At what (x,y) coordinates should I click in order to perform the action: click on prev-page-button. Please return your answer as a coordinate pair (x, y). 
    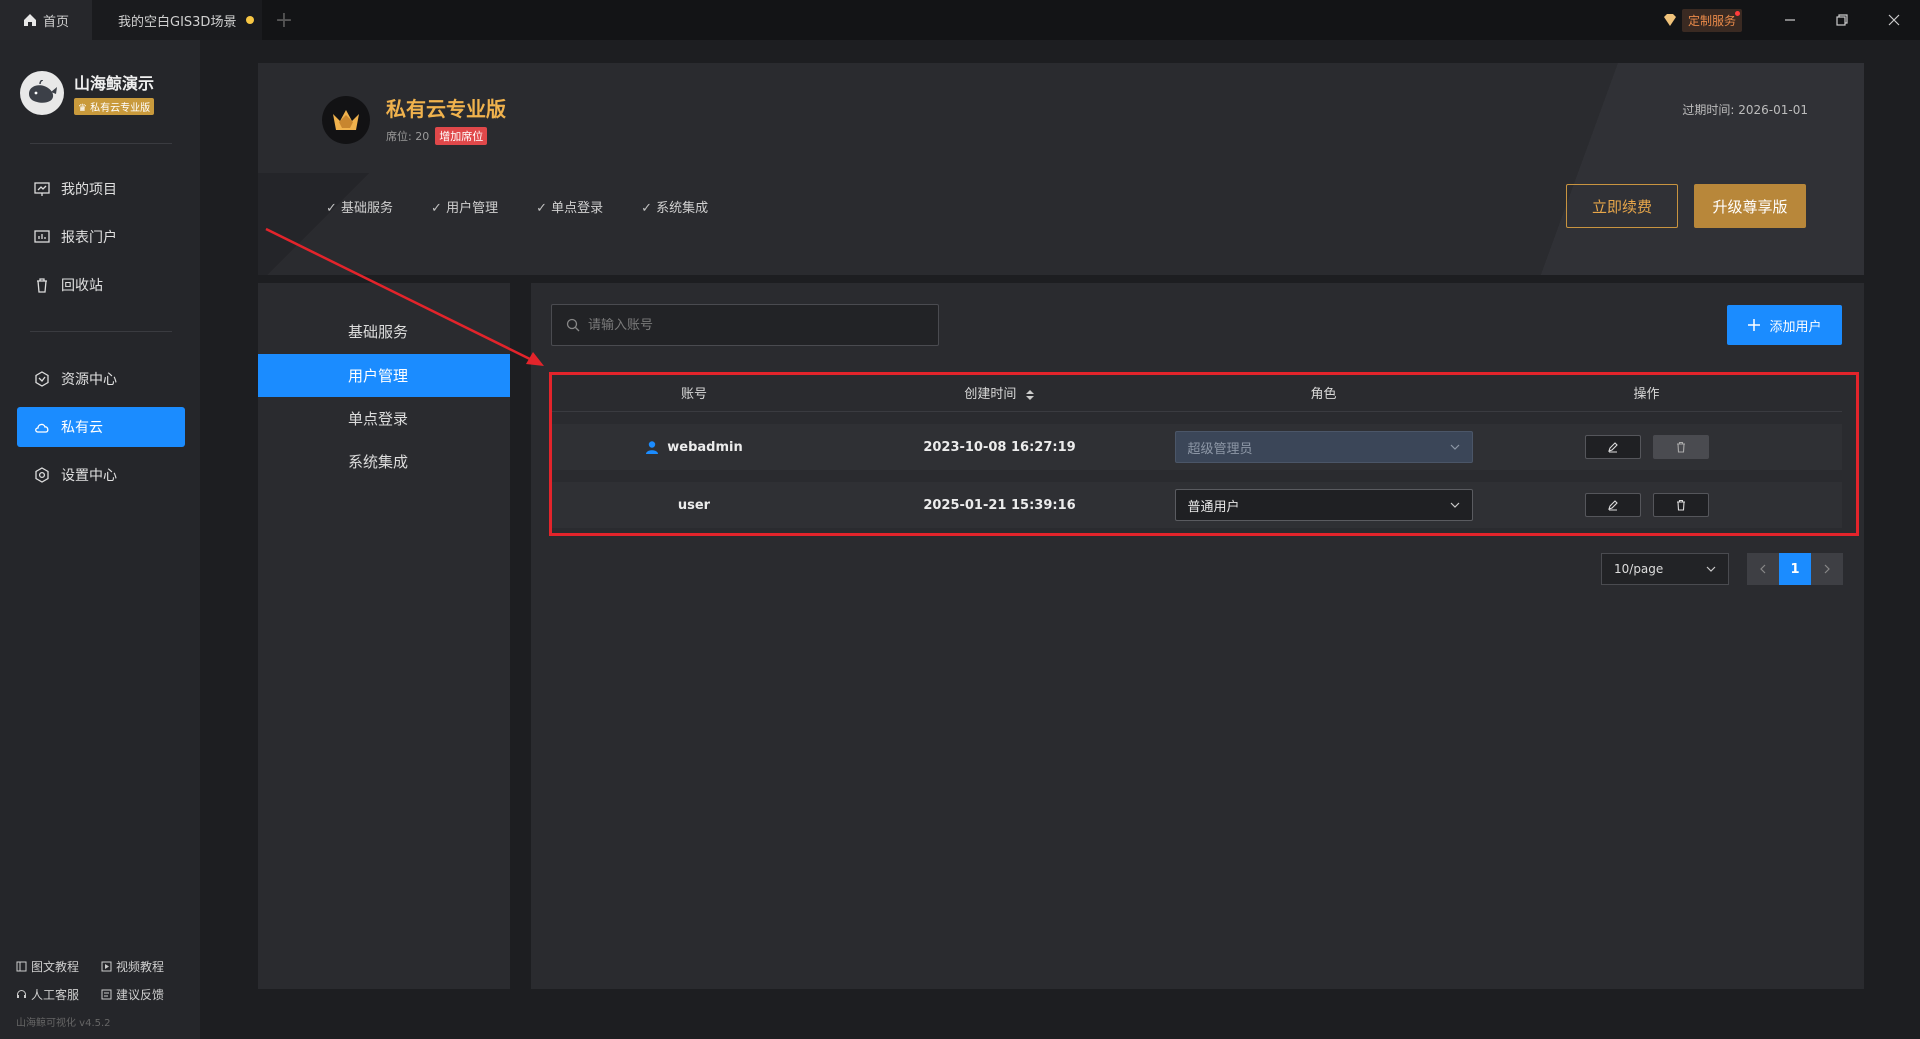
    Looking at the image, I should click on (1763, 569).